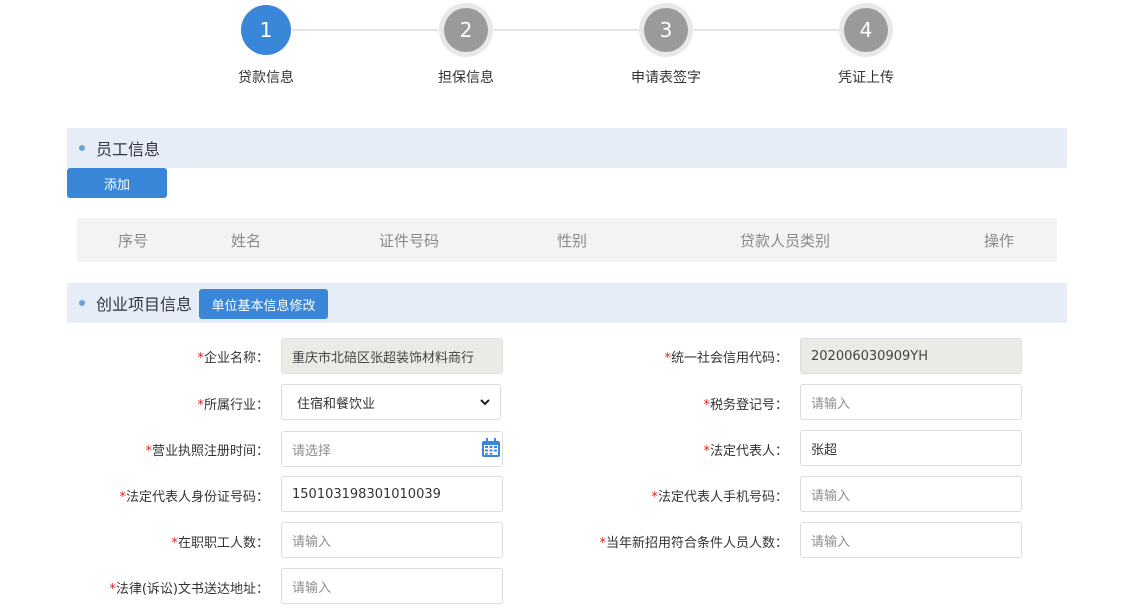 This screenshot has height=610, width=1137. Describe the element at coordinates (911, 356) in the screenshot. I see `credit-code-field: 202006030909YH` at that location.